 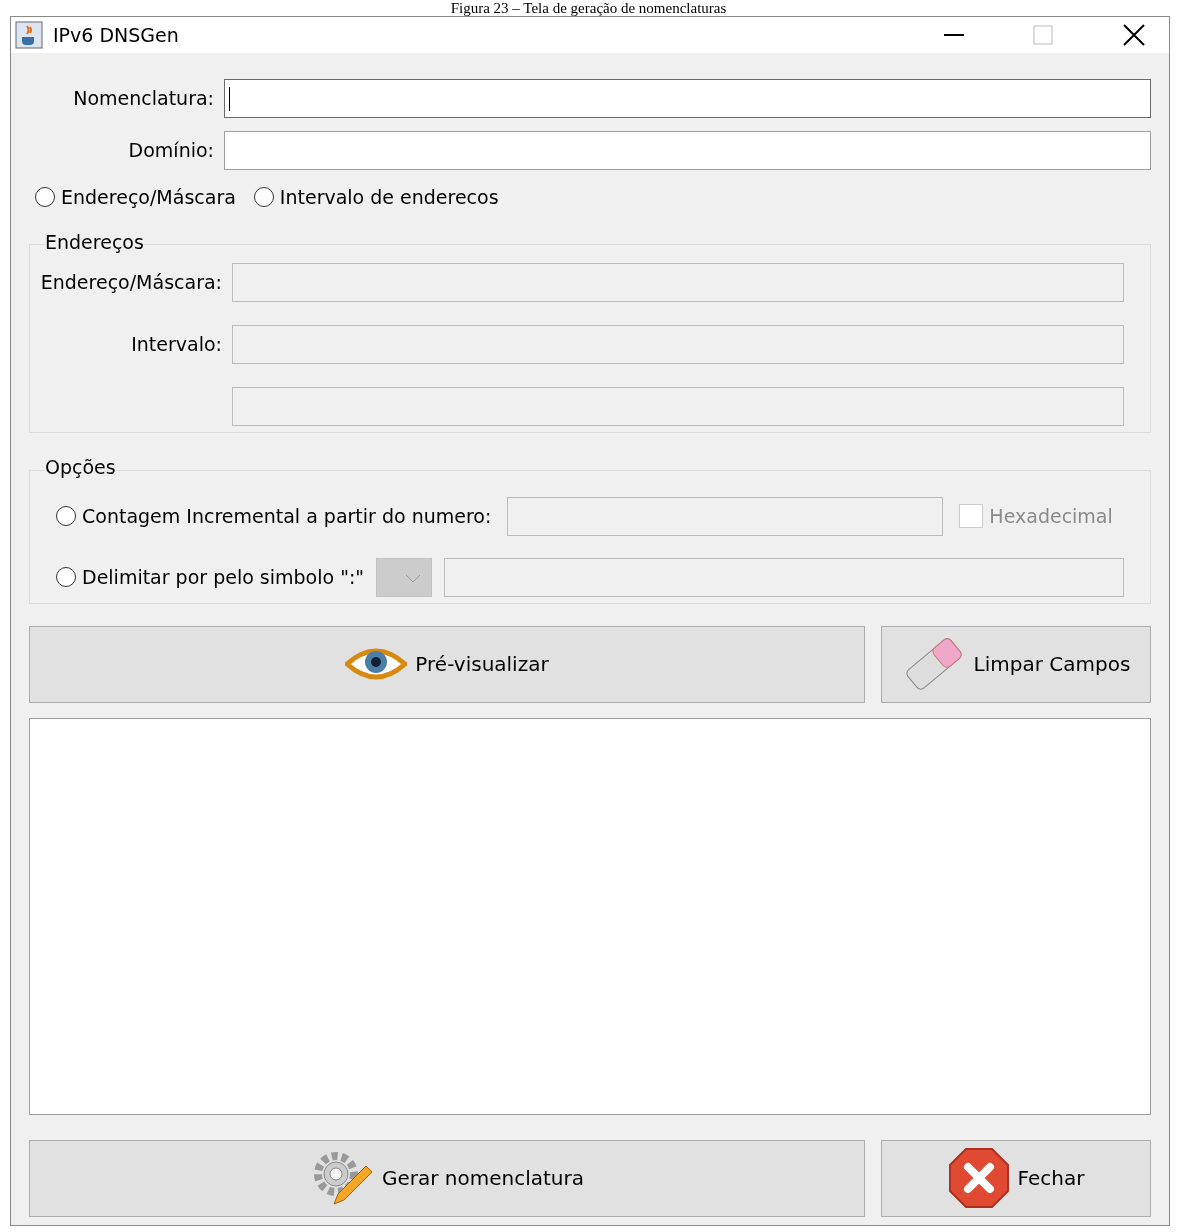 What do you see at coordinates (176, 345) in the screenshot?
I see `field-label: Intervalo:` at bounding box center [176, 345].